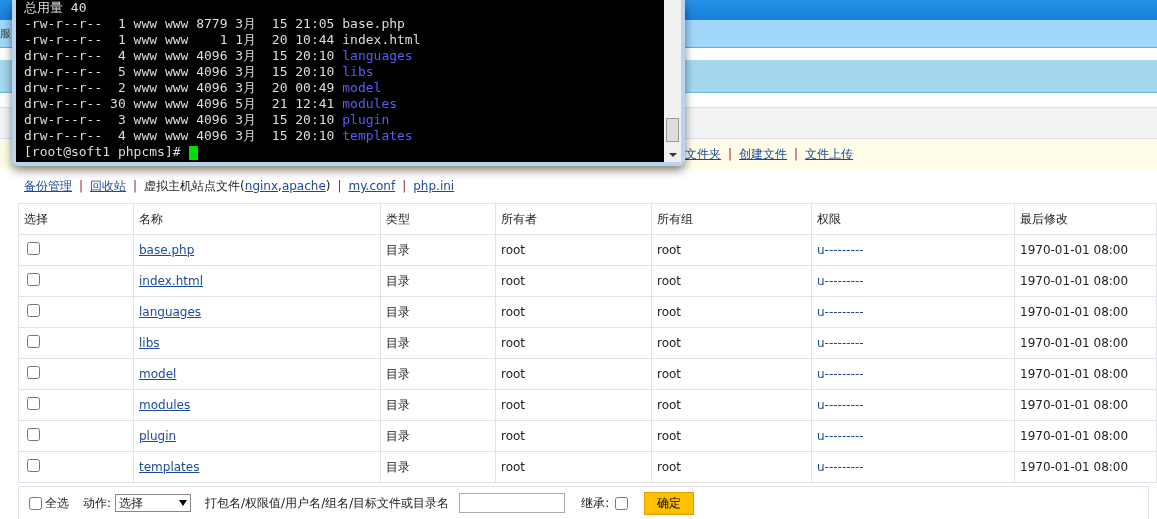 This screenshot has height=519, width=1157. Describe the element at coordinates (366, 119) in the screenshot. I see `file-name: plugin` at that location.